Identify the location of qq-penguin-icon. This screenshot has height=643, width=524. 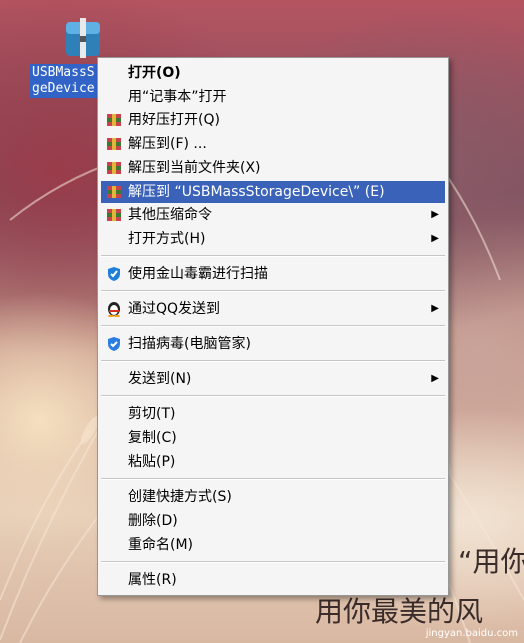
(114, 309).